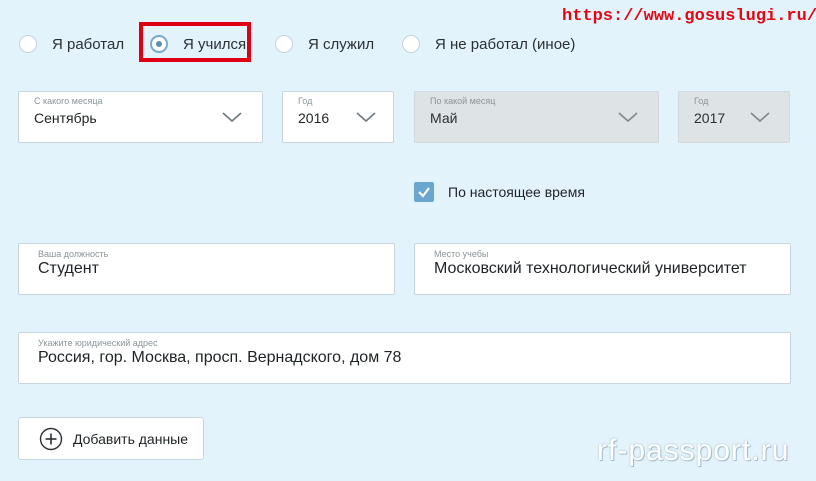 The image size is (816, 481). What do you see at coordinates (314, 118) in the screenshot?
I see `from-year-value: 2016` at bounding box center [314, 118].